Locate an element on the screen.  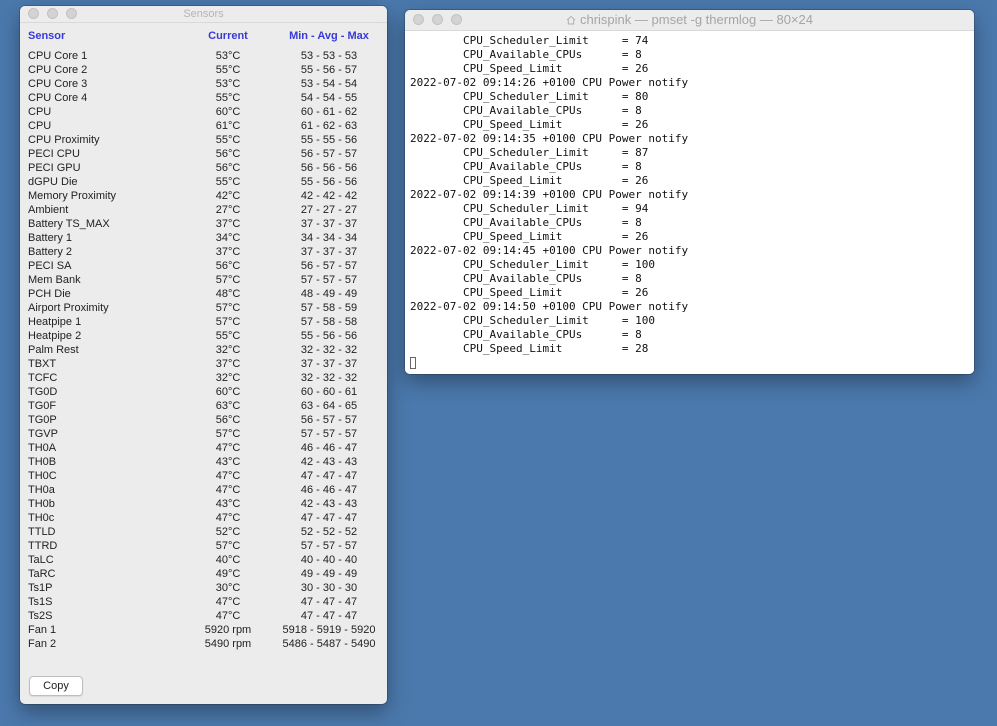
table-row: Heatpipe 2 55°C 55 - 56 - 56 is located at coordinates (203, 336).